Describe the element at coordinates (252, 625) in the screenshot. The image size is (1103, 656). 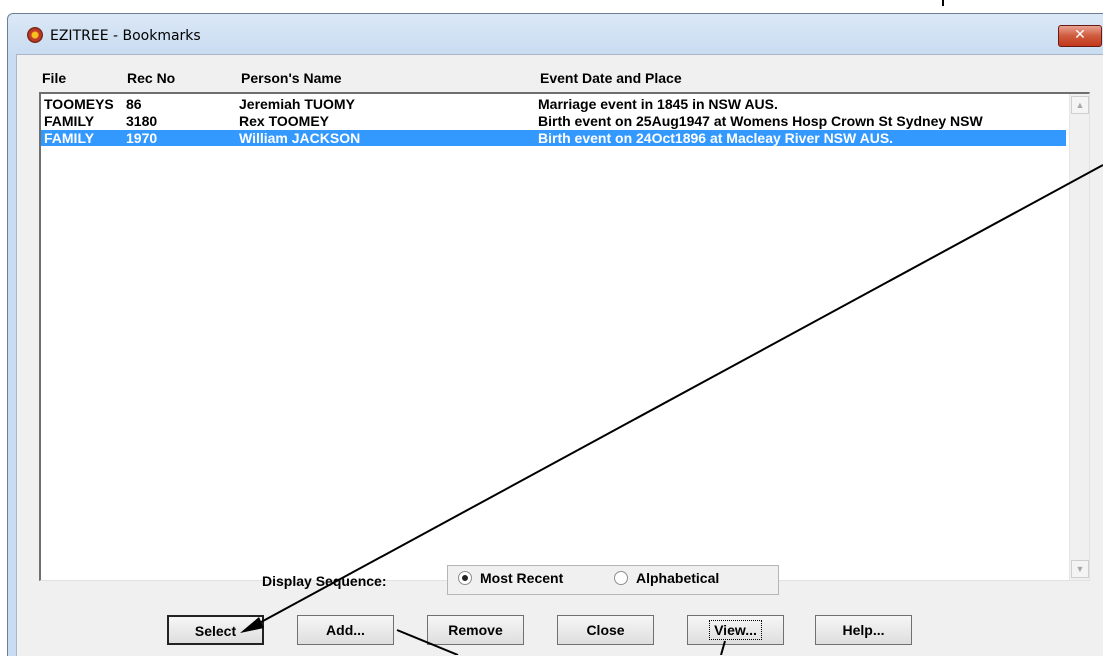
I see `annotation-arrowhead` at that location.